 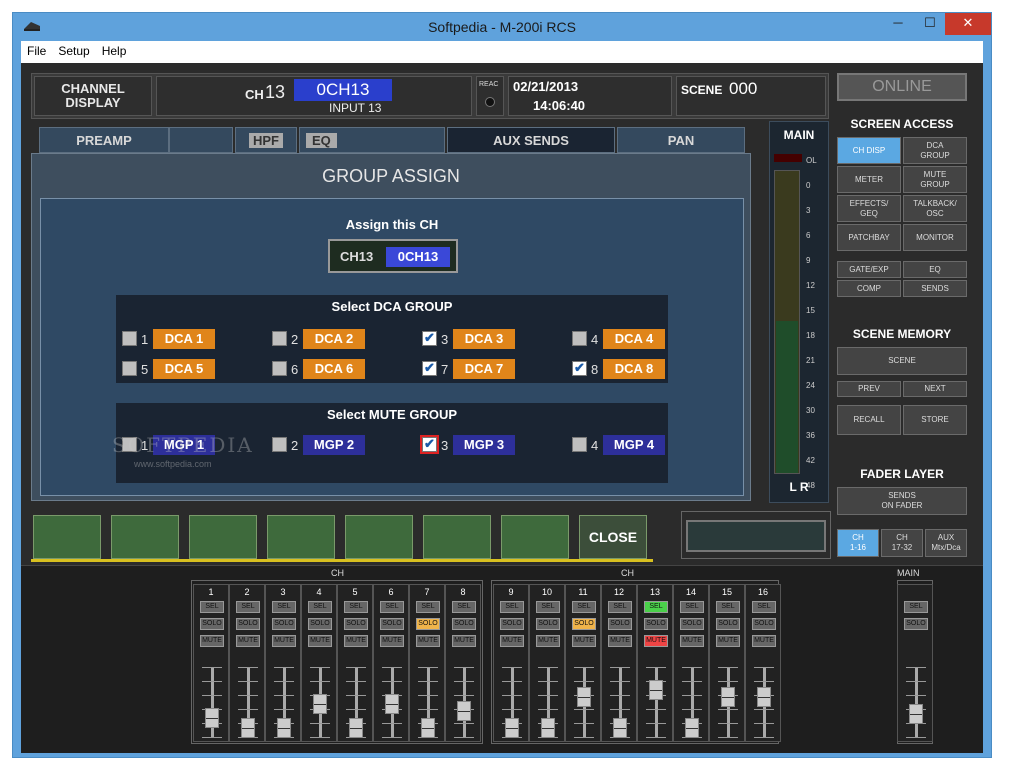 I want to click on online-button: ONLINE, so click(x=902, y=87).